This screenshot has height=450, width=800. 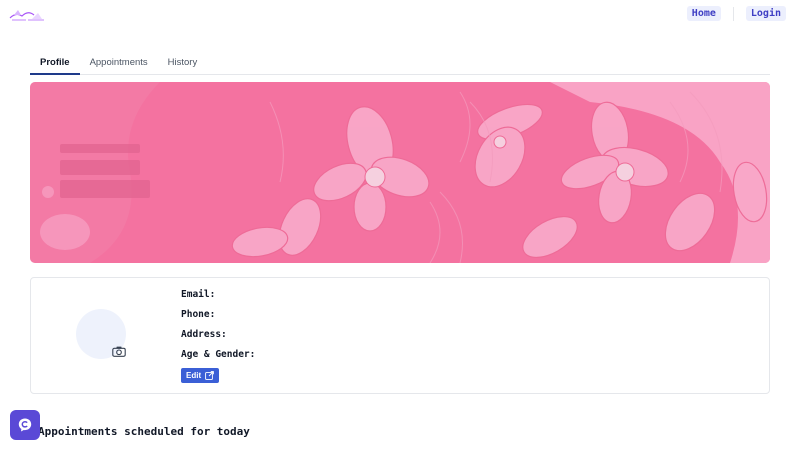 I want to click on edit-button-label: Edit, so click(x=194, y=375).